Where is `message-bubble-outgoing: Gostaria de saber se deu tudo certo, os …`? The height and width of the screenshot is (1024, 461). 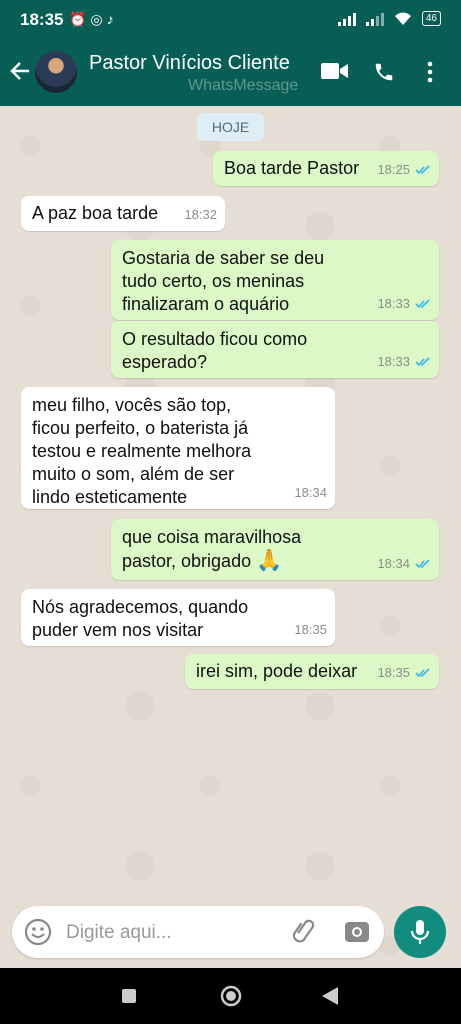 message-bubble-outgoing: Gostaria de saber se deu tudo certo, os … is located at coordinates (275, 280).